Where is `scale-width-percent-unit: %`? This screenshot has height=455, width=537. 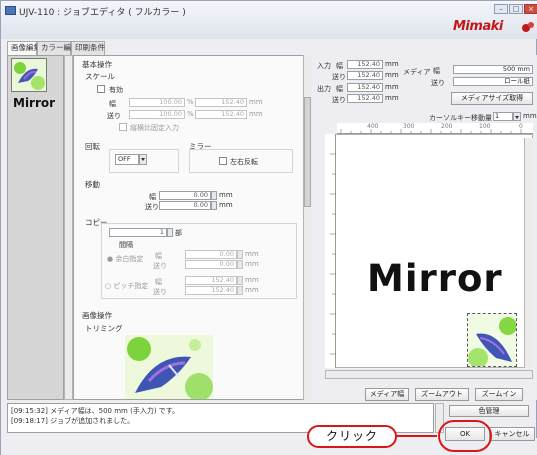 scale-width-percent-unit: % is located at coordinates (190, 102).